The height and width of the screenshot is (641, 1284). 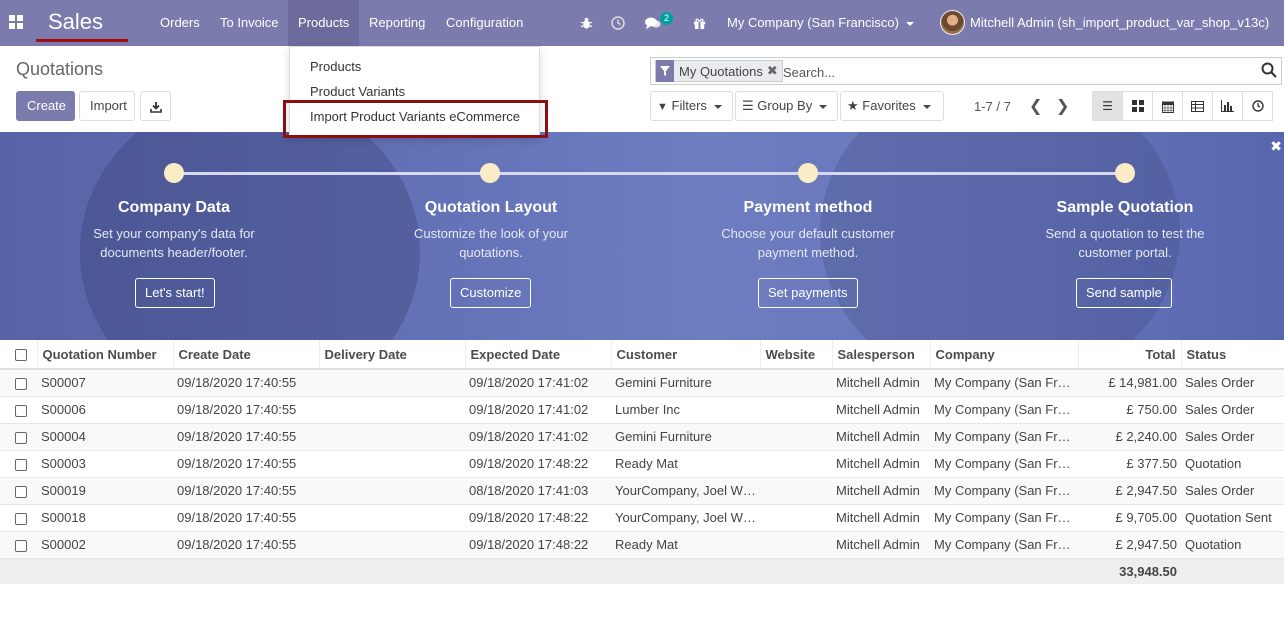 What do you see at coordinates (686, 355) in the screenshot?
I see `column-header-customer: Customer` at bounding box center [686, 355].